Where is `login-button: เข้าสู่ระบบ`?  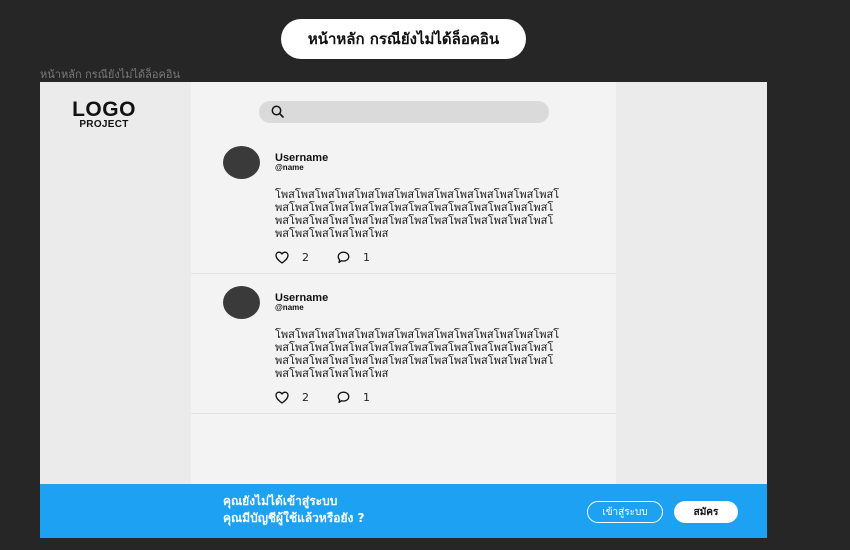 login-button: เข้าสู่ระบบ is located at coordinates (625, 512).